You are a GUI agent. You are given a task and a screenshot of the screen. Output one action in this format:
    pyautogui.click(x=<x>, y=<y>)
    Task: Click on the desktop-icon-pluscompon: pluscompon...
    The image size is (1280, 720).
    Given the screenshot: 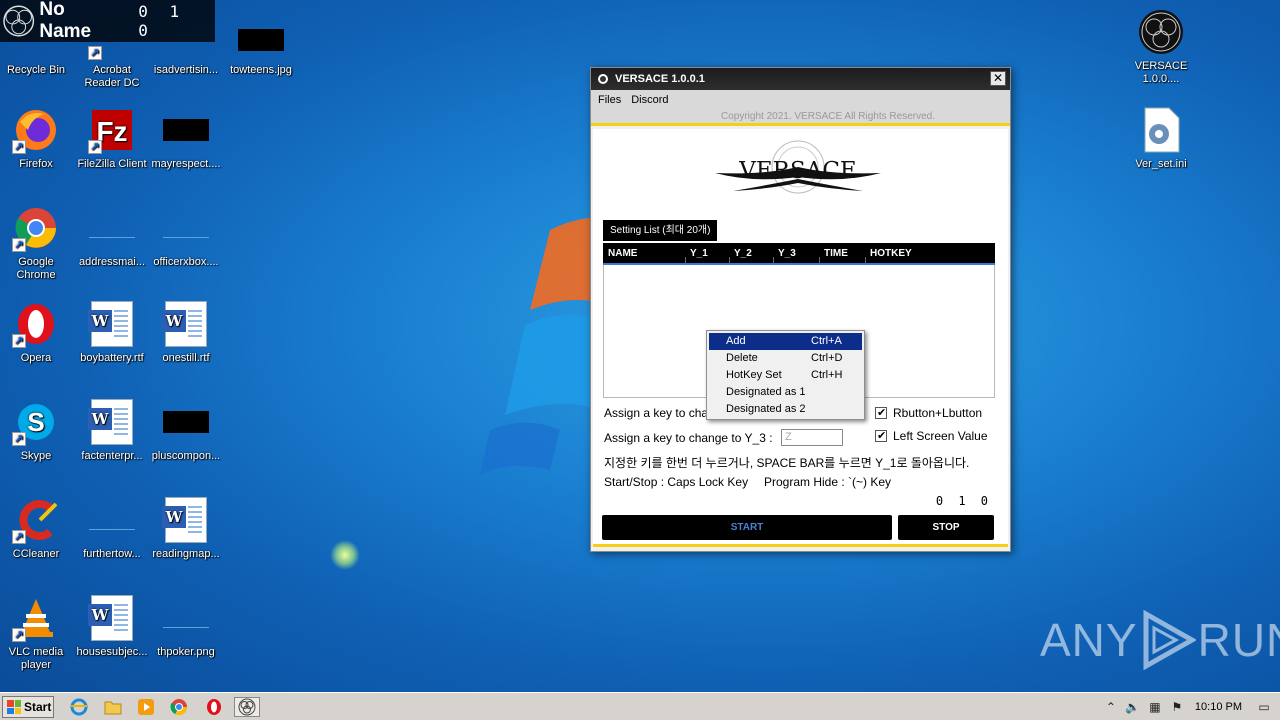 What is the action you would take?
    pyautogui.click(x=186, y=430)
    